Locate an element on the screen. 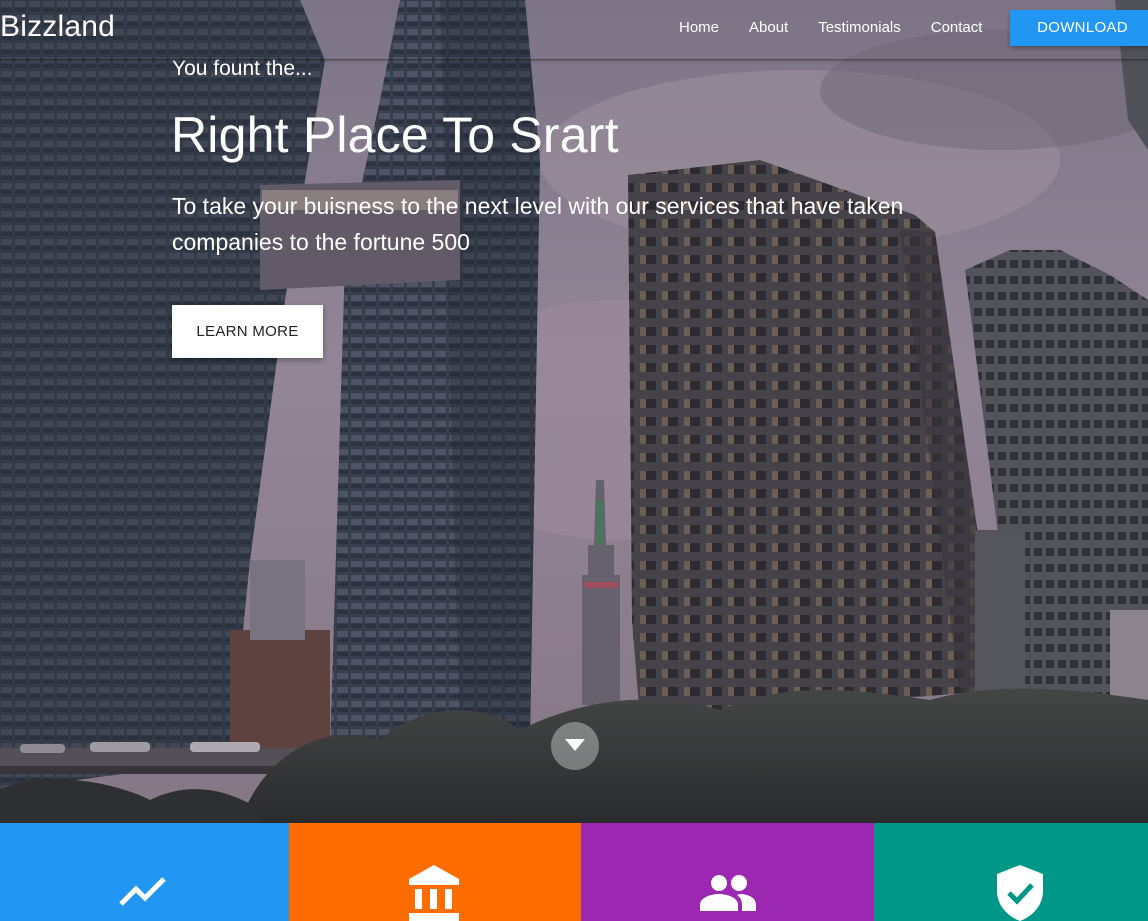  nav-link-testimonials: Testimonials is located at coordinates (859, 28).